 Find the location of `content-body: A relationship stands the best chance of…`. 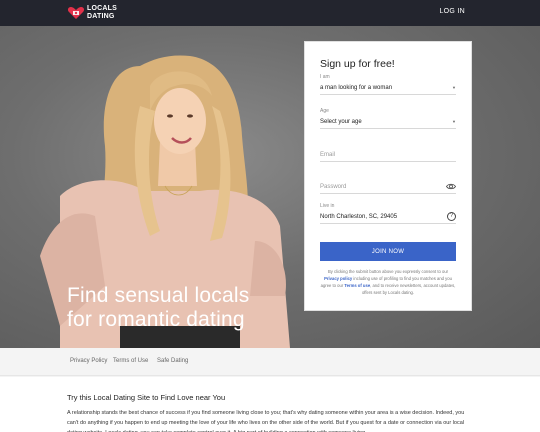

content-body: A relationship stands the best chance of… is located at coordinates (266, 421).